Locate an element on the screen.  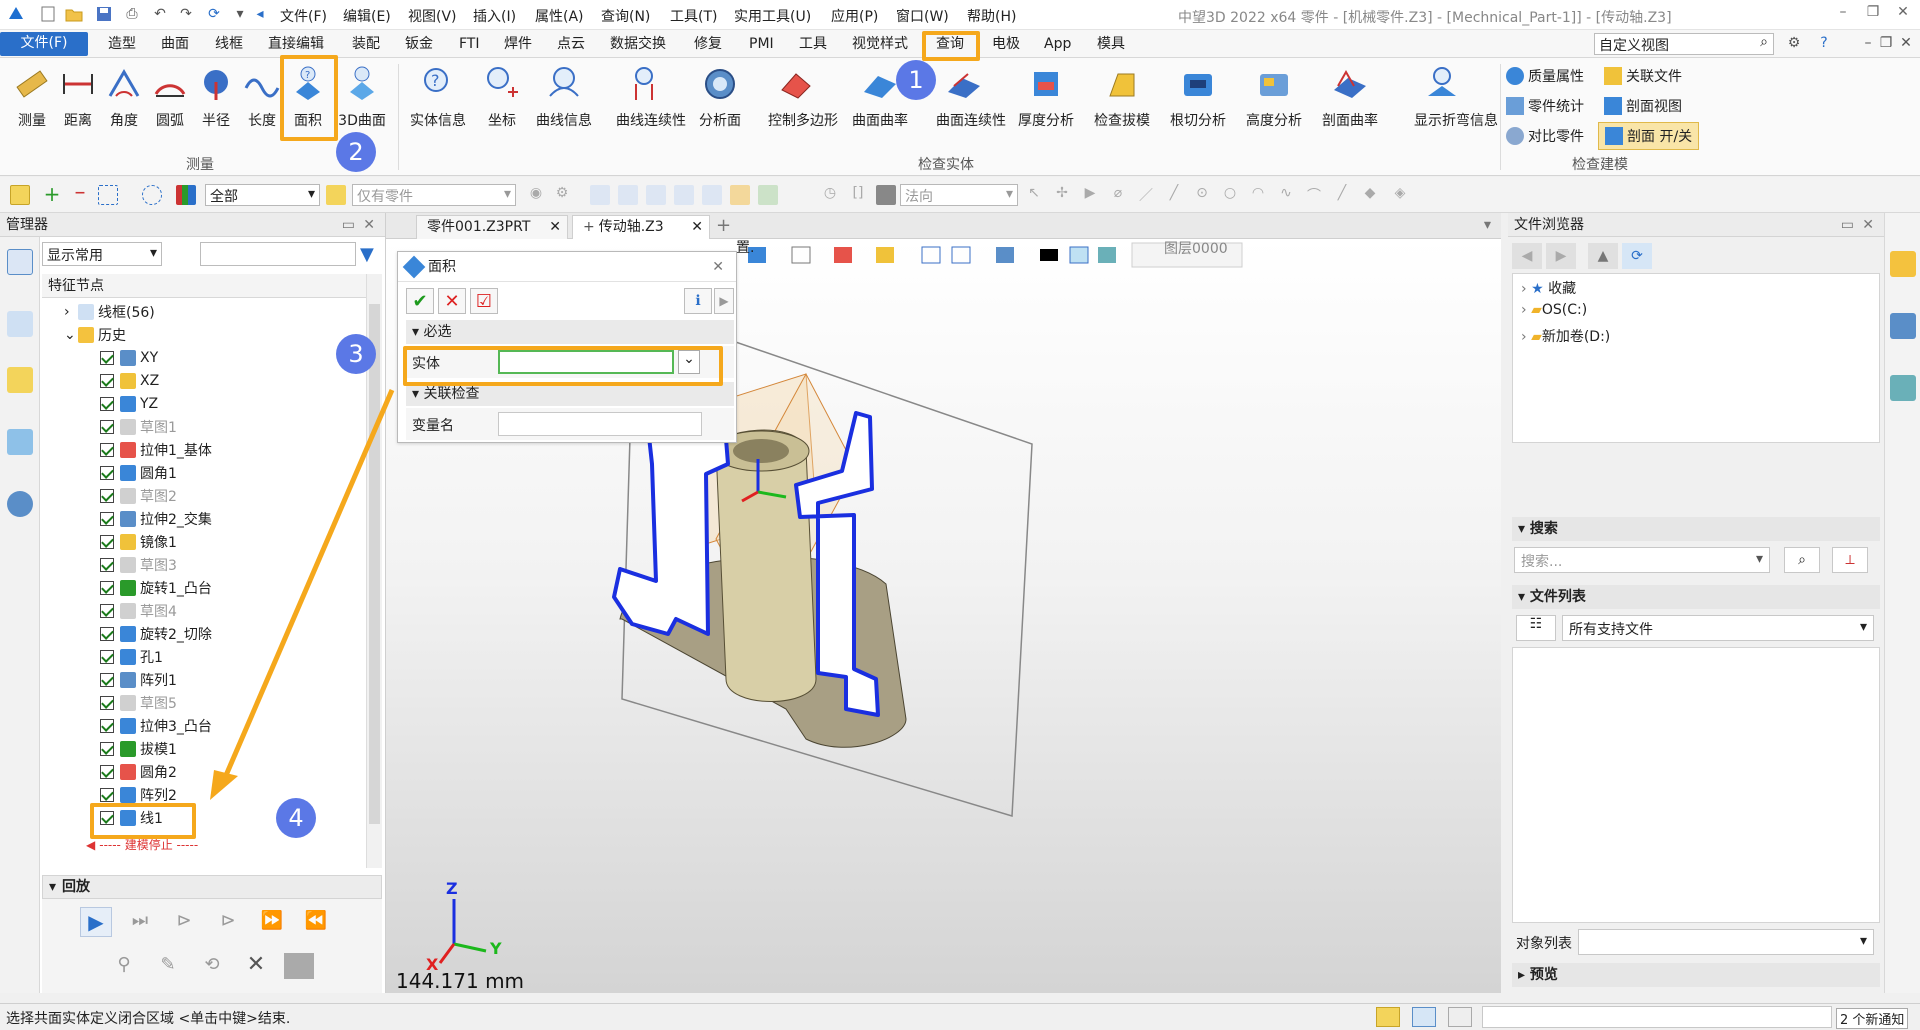
print-icon: ⎙ is located at coordinates (132, 14).